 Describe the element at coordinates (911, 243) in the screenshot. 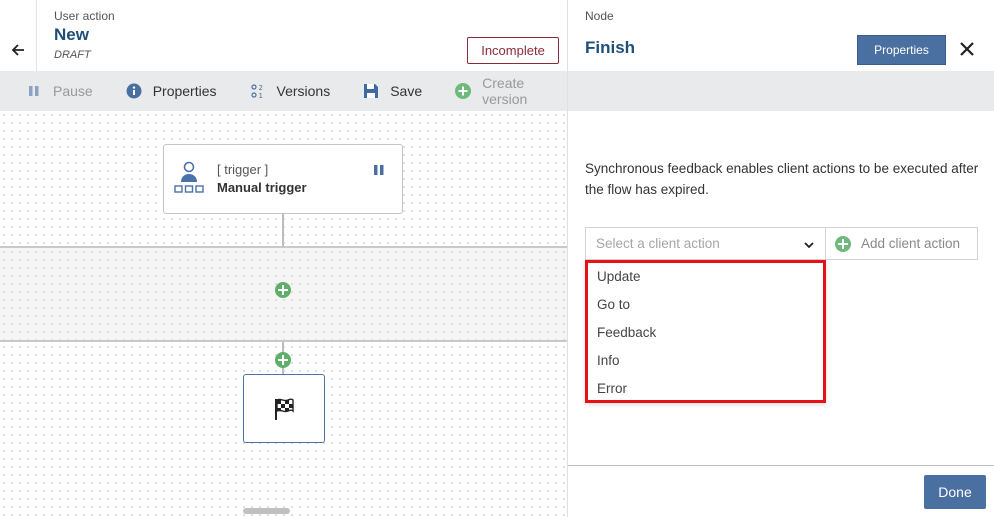

I see `add-client-action-label: Add client action` at that location.